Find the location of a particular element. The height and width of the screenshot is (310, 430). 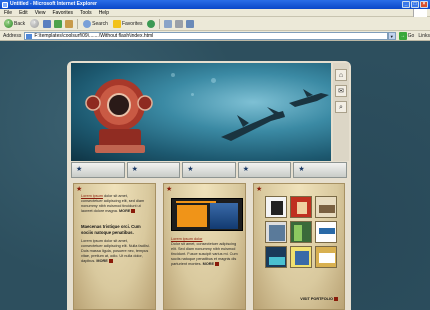

content-column-portfolio: ★ VISIT PORTFOLIO is located at coordinates (299, 246).